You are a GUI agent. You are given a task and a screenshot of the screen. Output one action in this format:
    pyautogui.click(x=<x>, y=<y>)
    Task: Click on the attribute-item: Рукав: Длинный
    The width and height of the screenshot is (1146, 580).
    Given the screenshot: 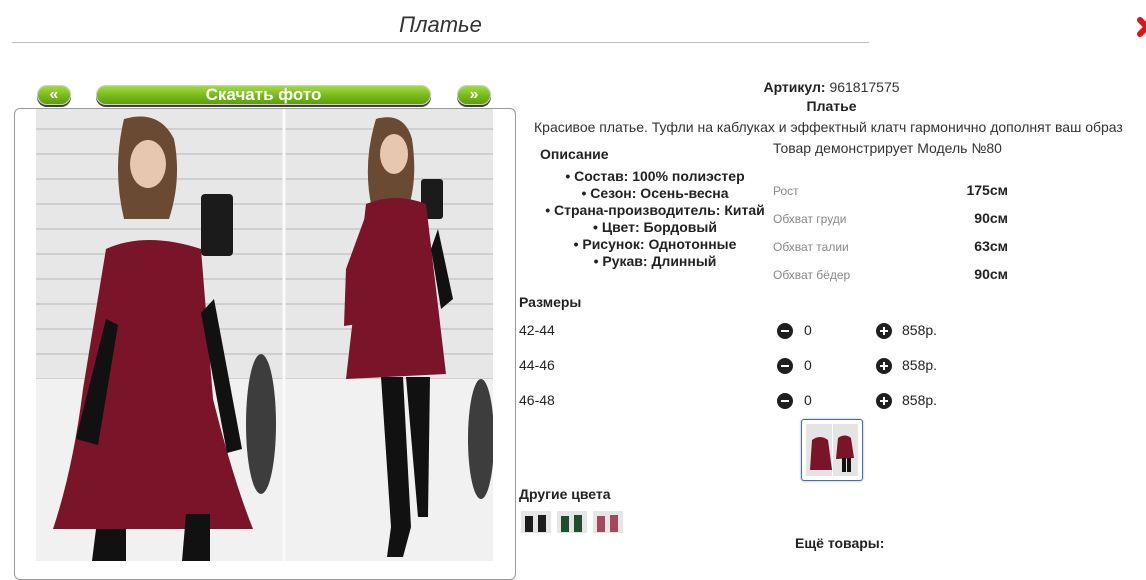 What is the action you would take?
    pyautogui.click(x=655, y=261)
    